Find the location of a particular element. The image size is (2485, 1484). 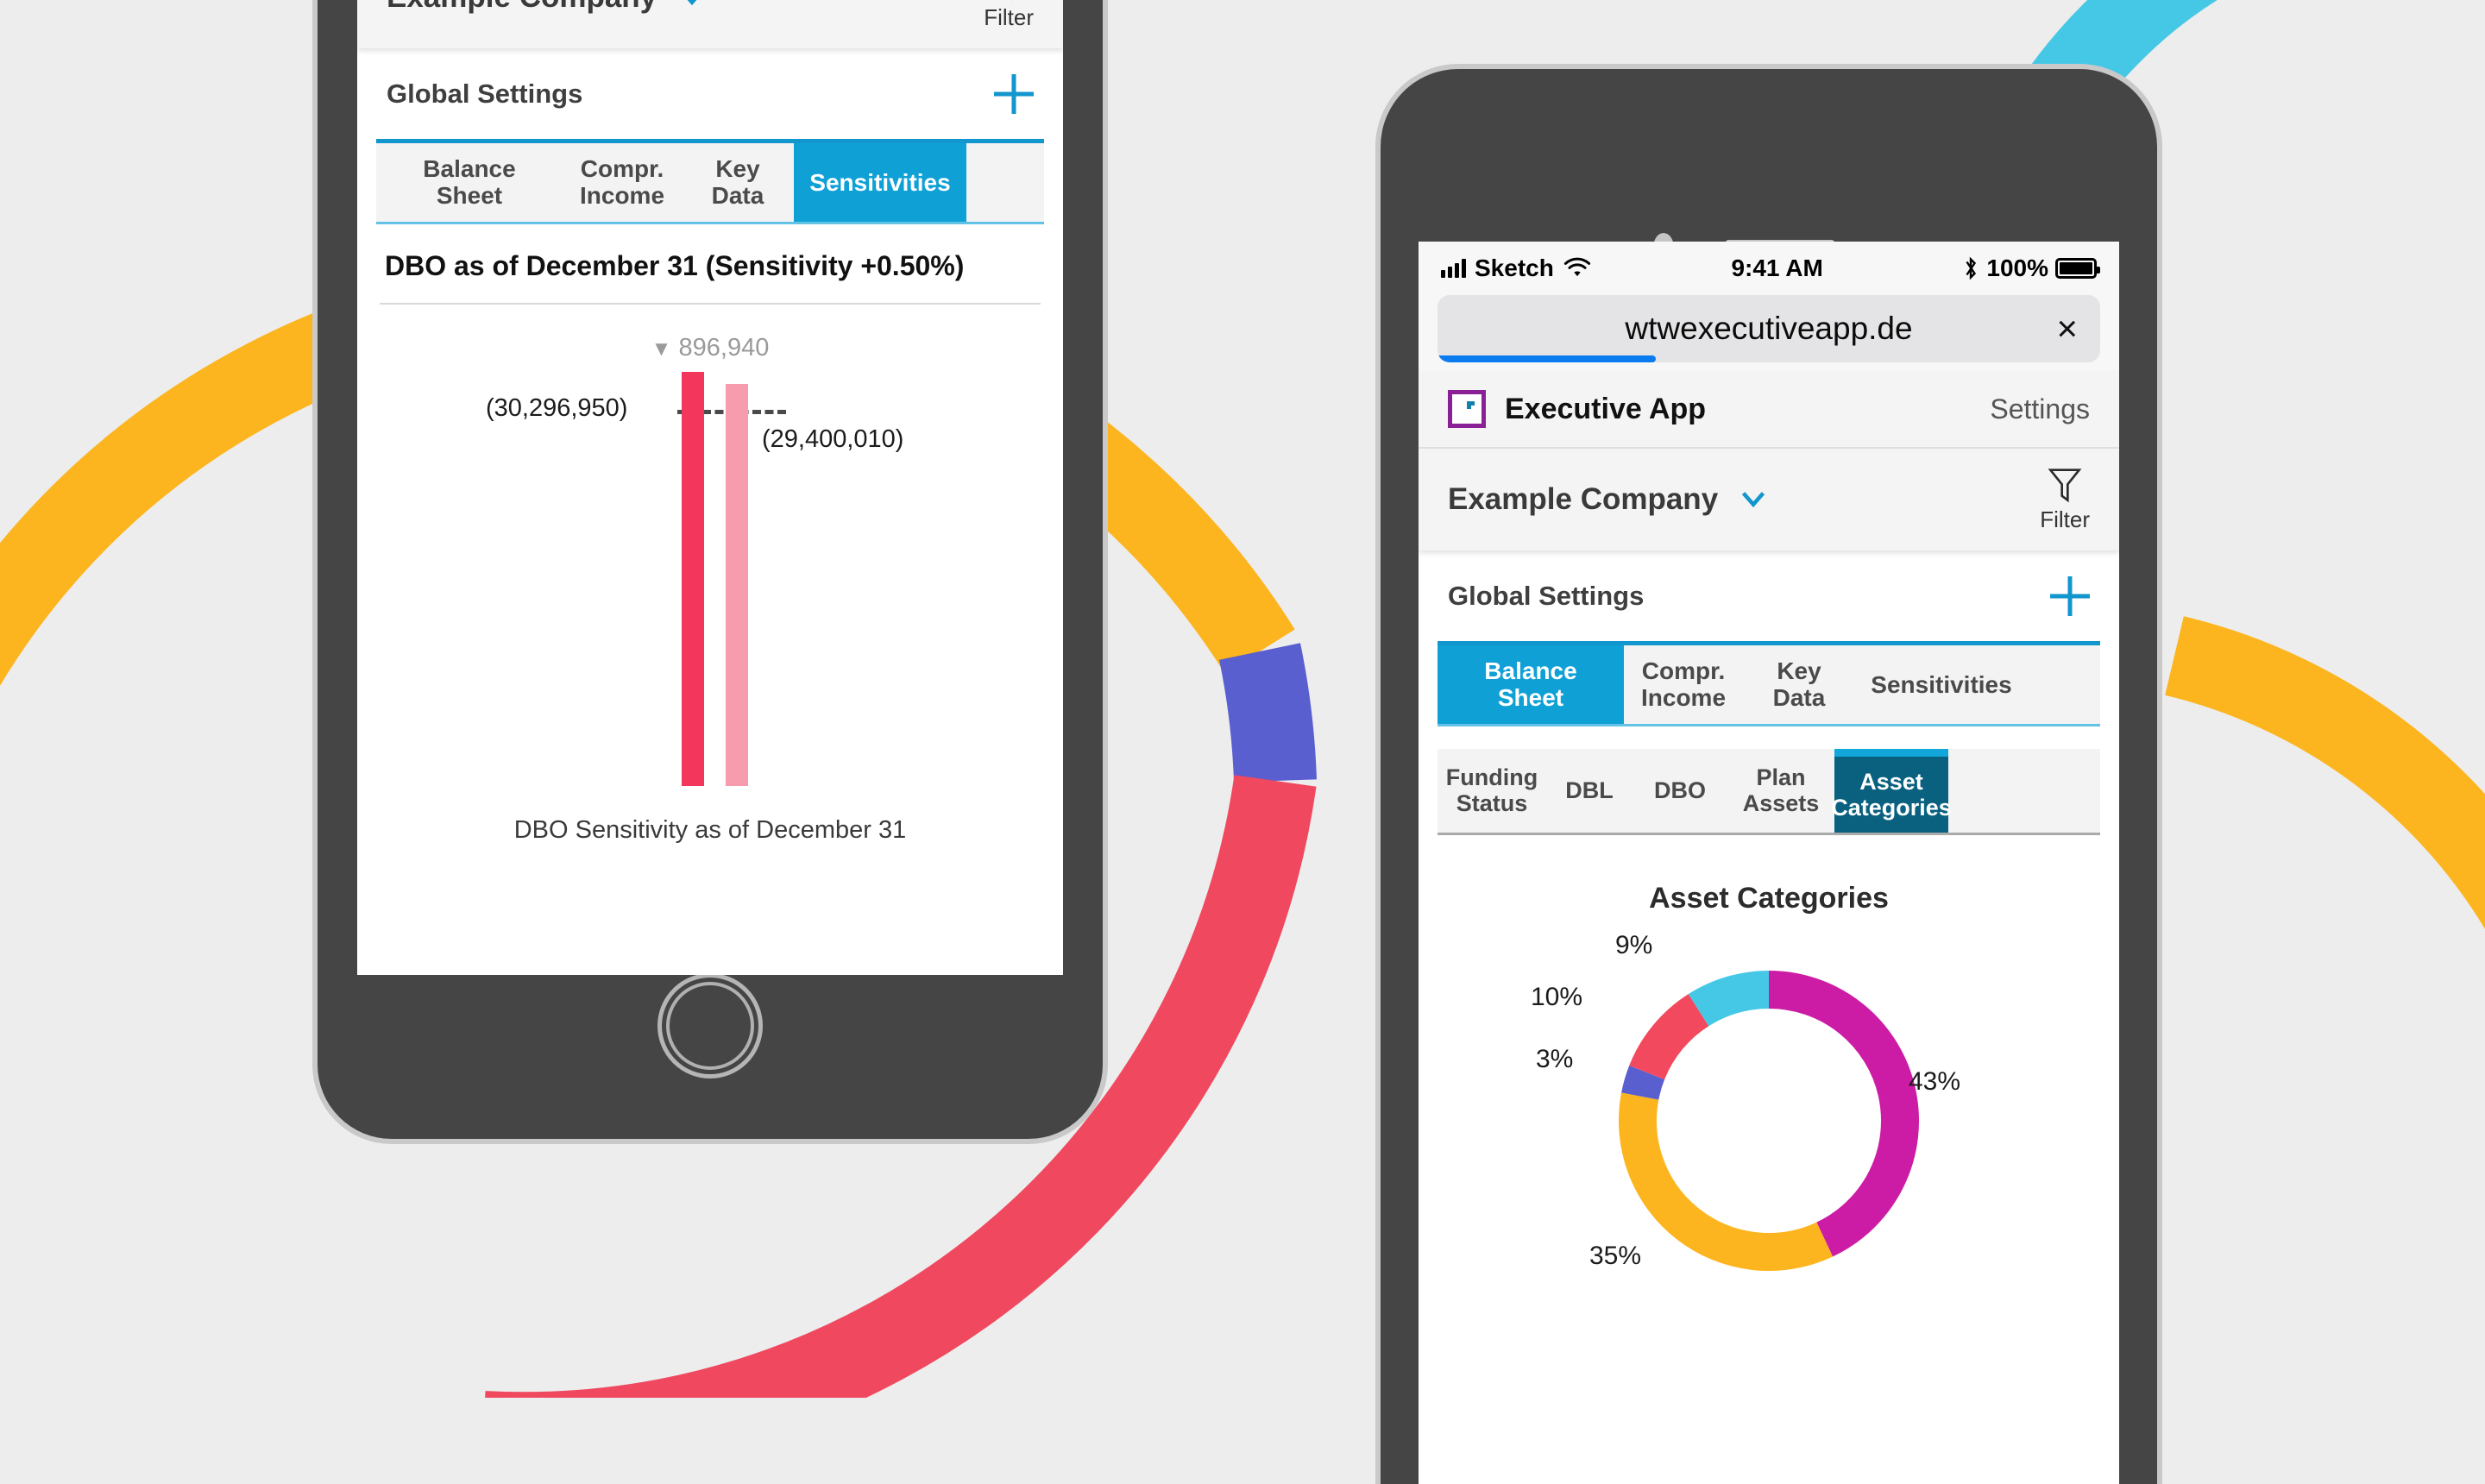

global-settings-row-left: Global Settings is located at coordinates (710, 95).